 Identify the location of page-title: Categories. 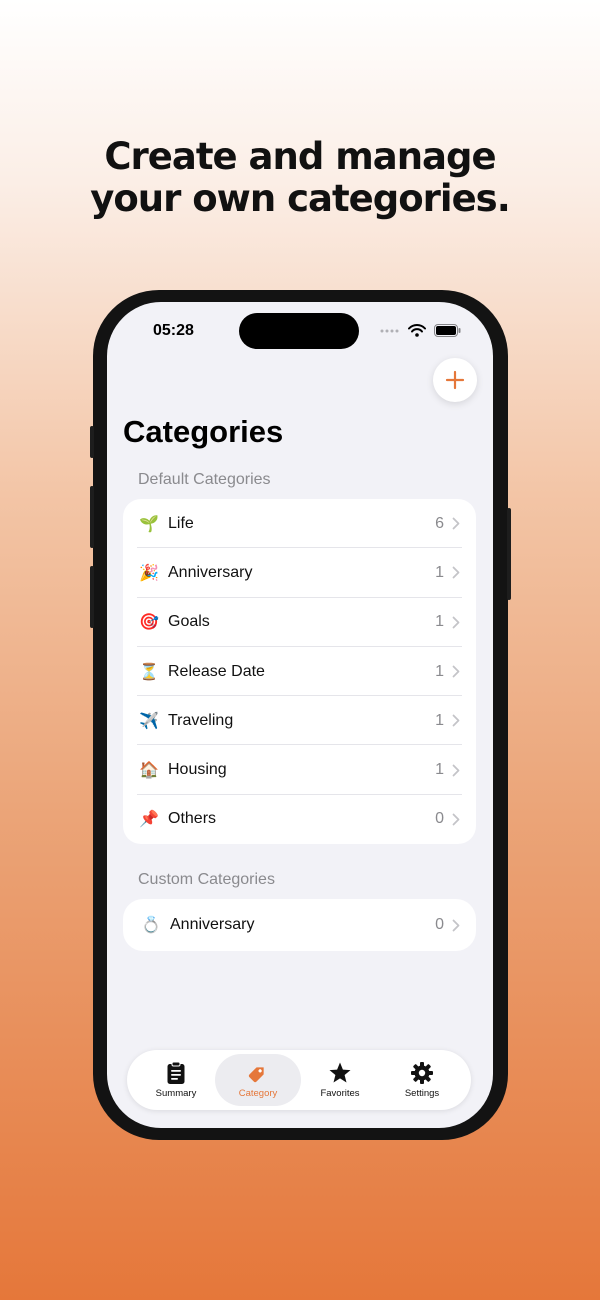
(203, 431).